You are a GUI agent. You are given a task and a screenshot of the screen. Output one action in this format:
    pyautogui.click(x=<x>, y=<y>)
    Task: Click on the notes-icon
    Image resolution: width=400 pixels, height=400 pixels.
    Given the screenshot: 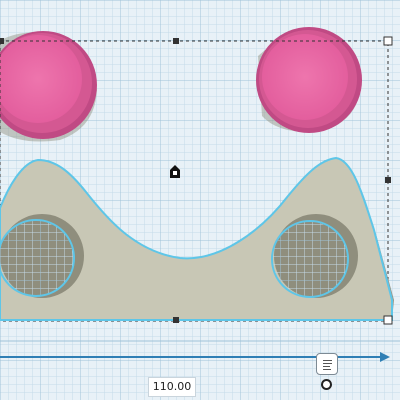 What is the action you would take?
    pyautogui.click(x=327, y=364)
    